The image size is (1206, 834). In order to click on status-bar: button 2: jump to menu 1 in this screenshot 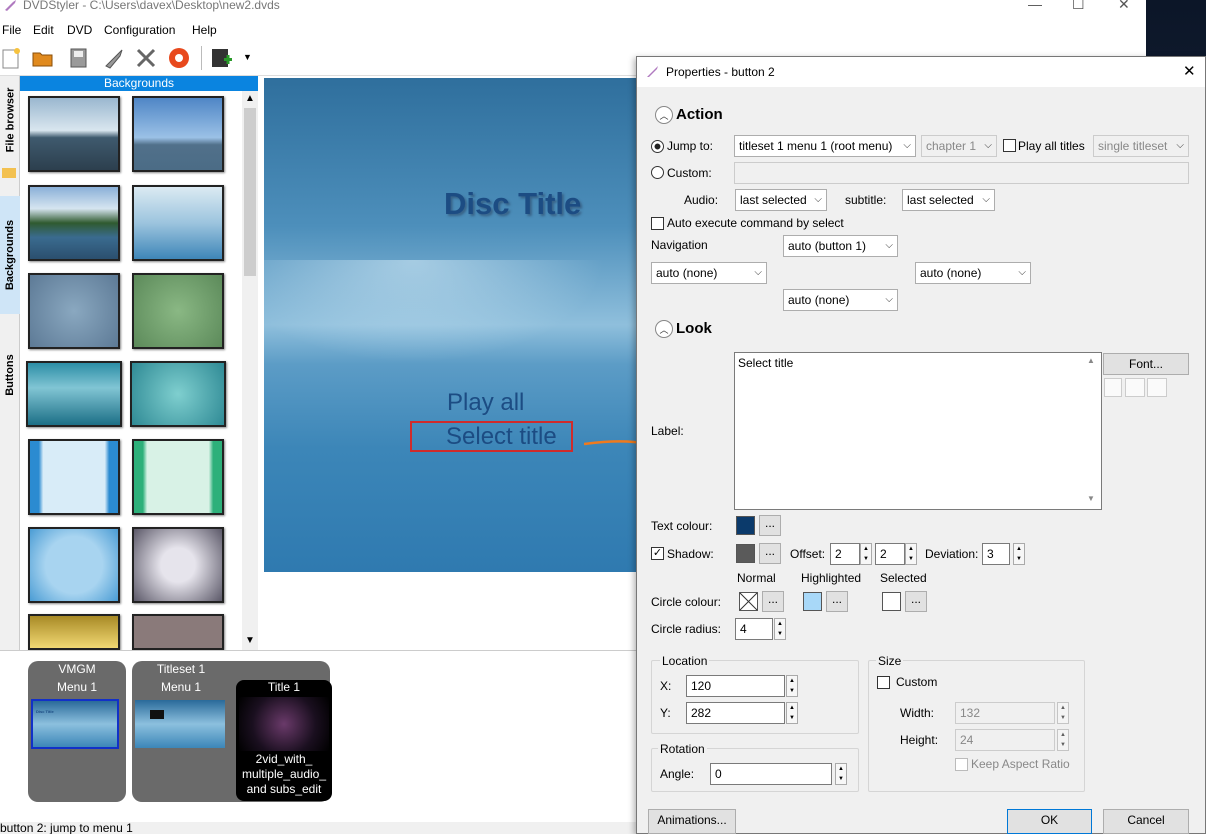, I will do `click(319, 828)`.